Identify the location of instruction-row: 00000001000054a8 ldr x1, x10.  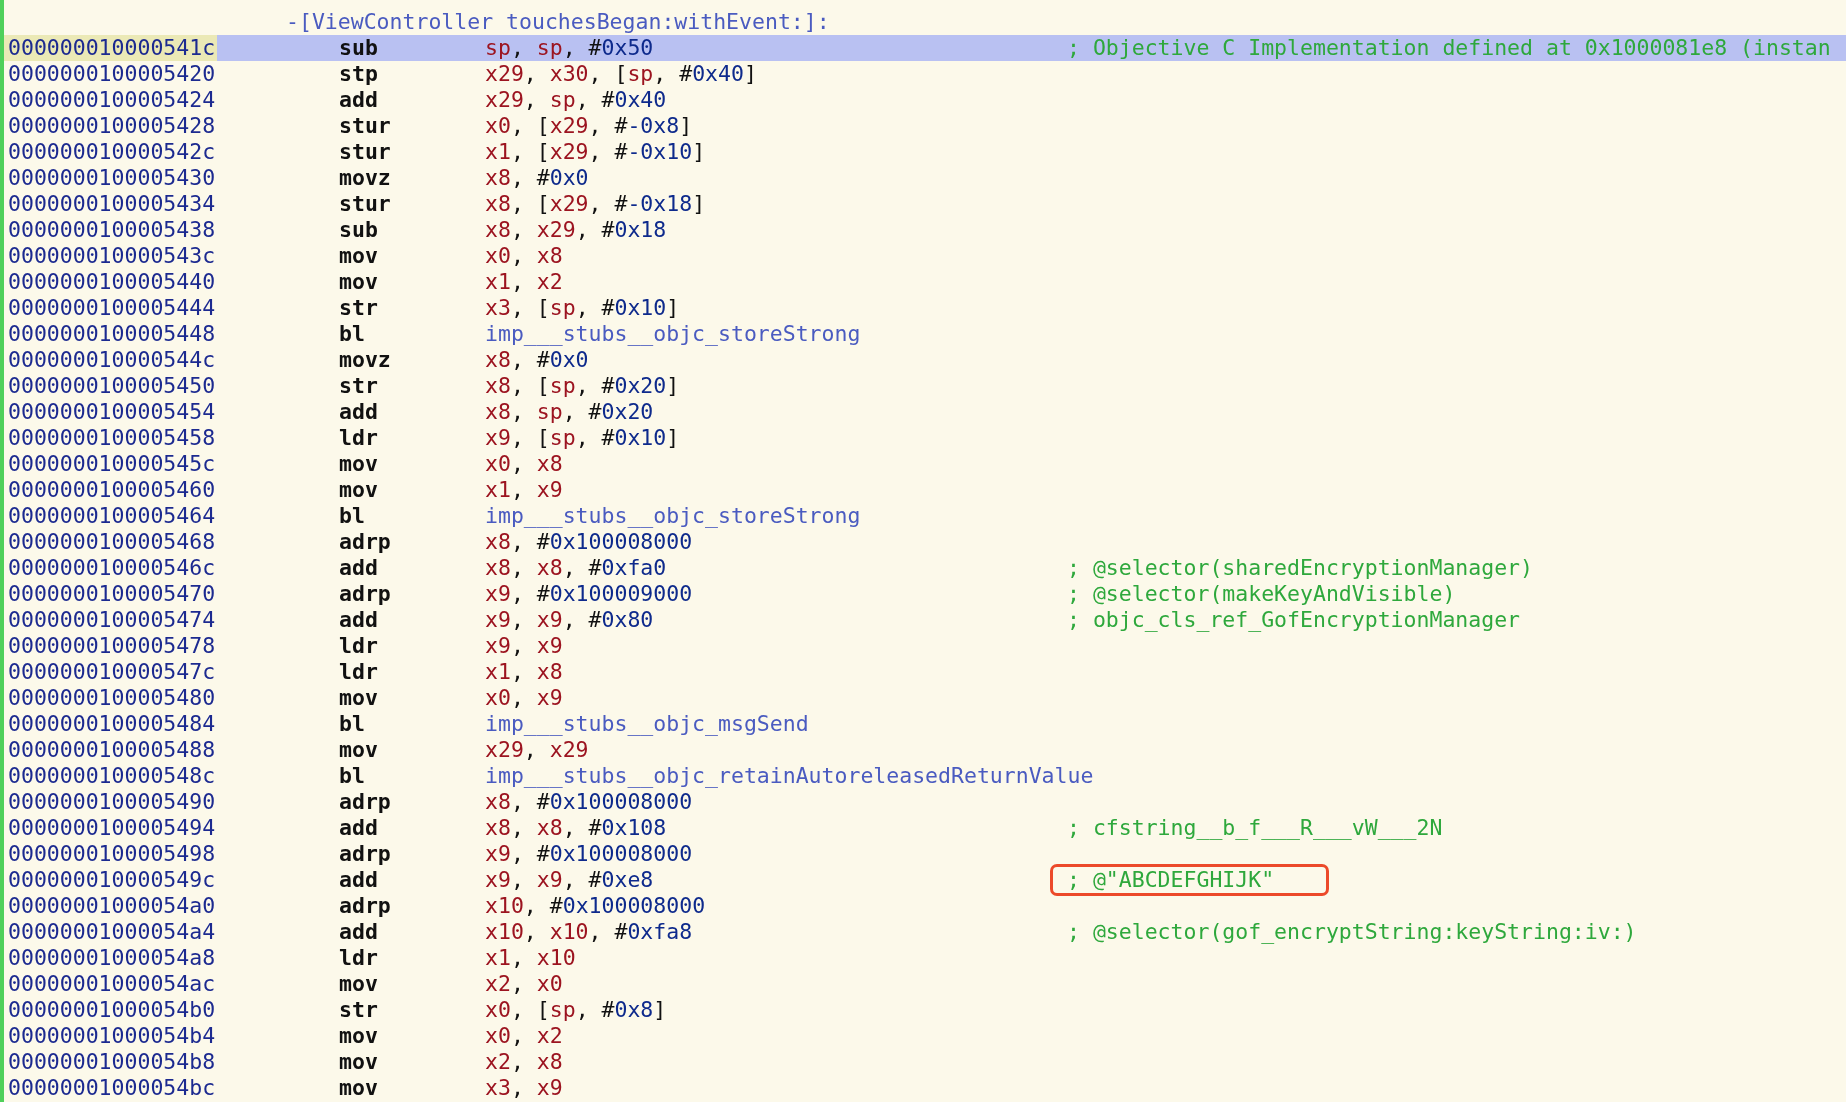
(925, 958).